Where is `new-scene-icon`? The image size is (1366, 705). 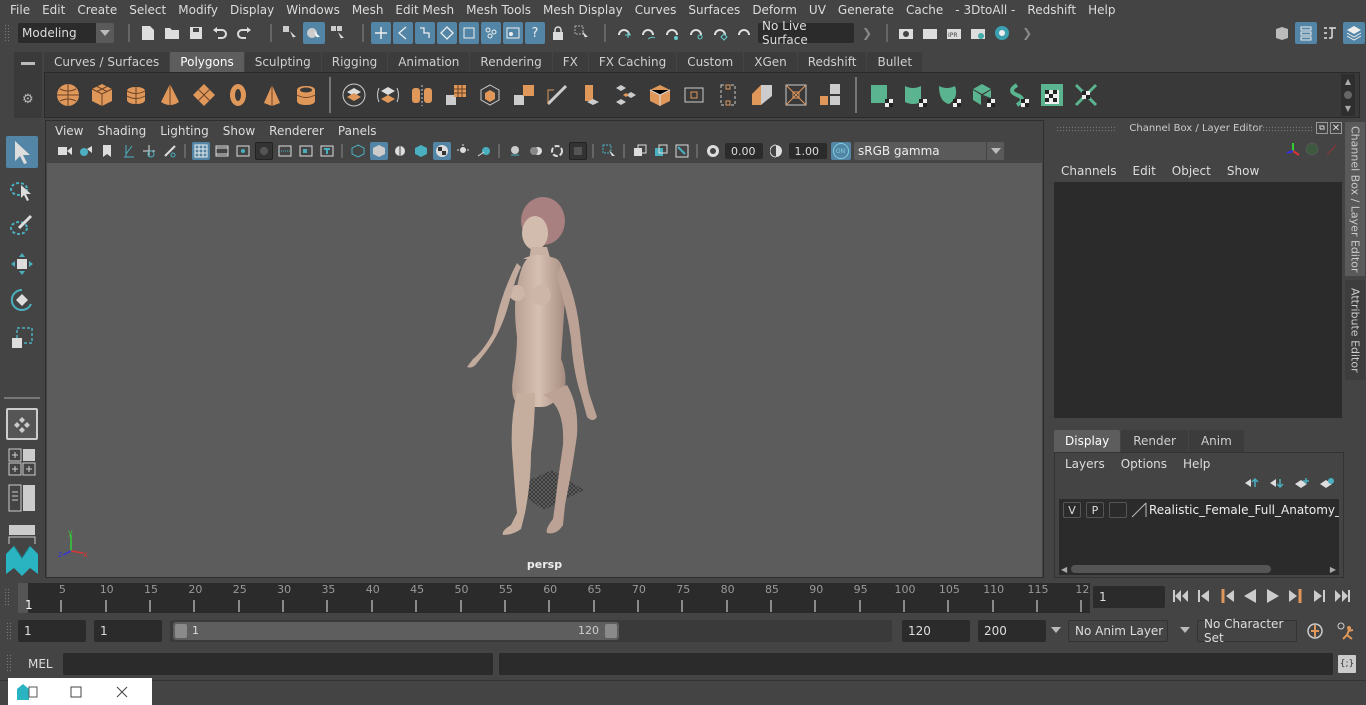
new-scene-icon is located at coordinates (148, 33).